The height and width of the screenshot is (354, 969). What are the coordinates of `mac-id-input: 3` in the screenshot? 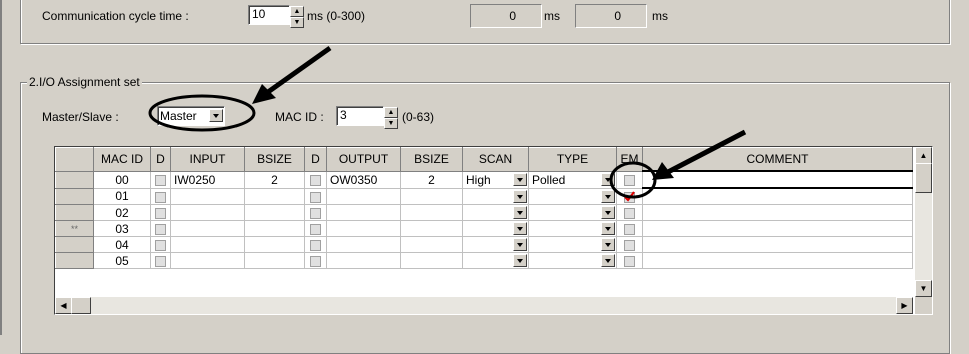 It's located at (360, 116).